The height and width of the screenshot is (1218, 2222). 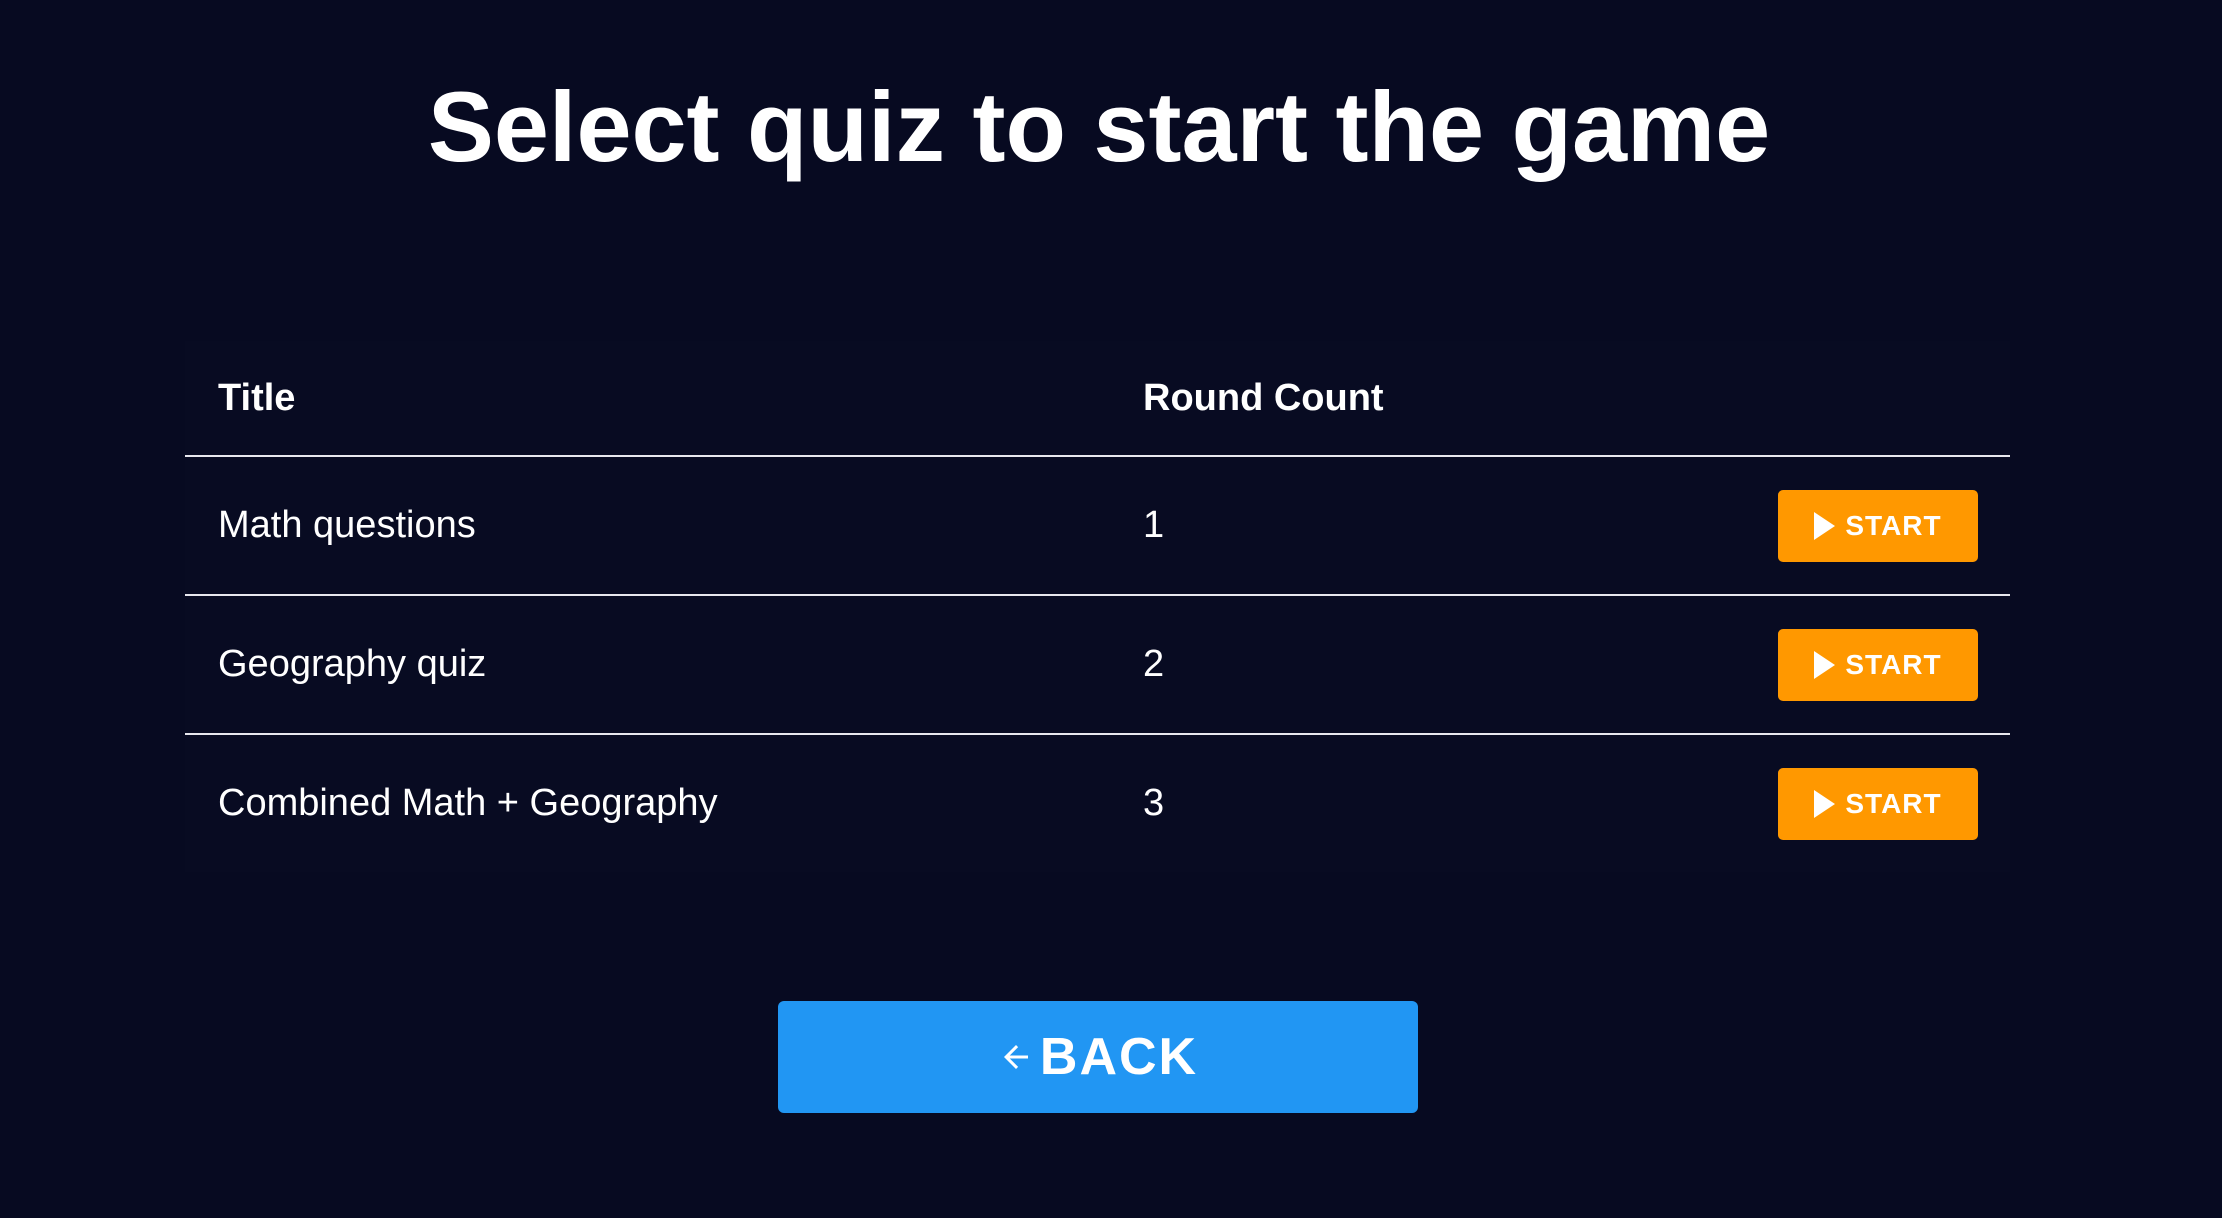 I want to click on table-row: Geography quiz 2 START, so click(x=1097, y=665).